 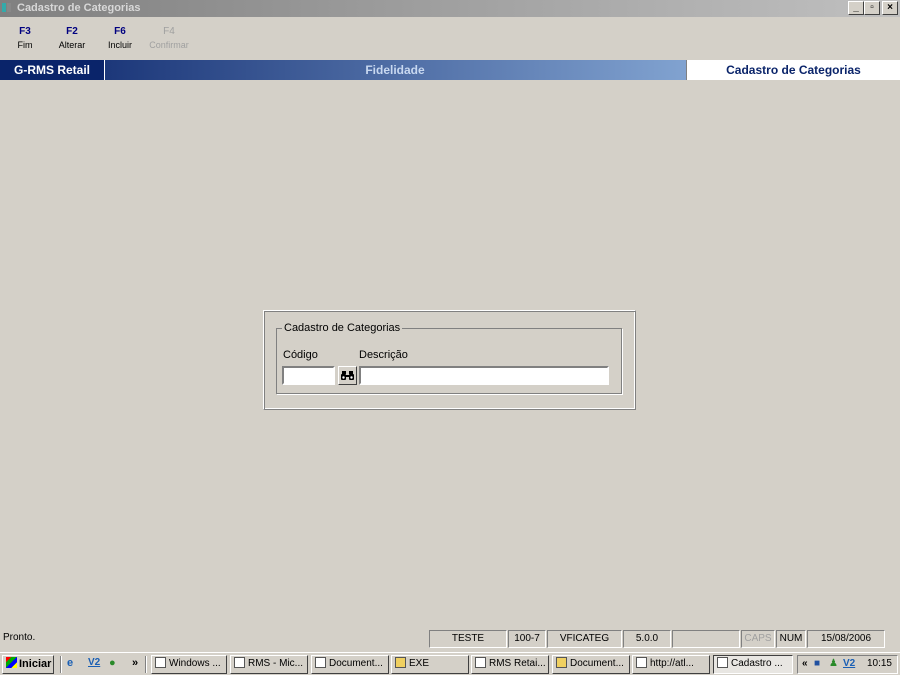 What do you see at coordinates (395, 70) in the screenshot?
I see `module-label: Fidelidade` at bounding box center [395, 70].